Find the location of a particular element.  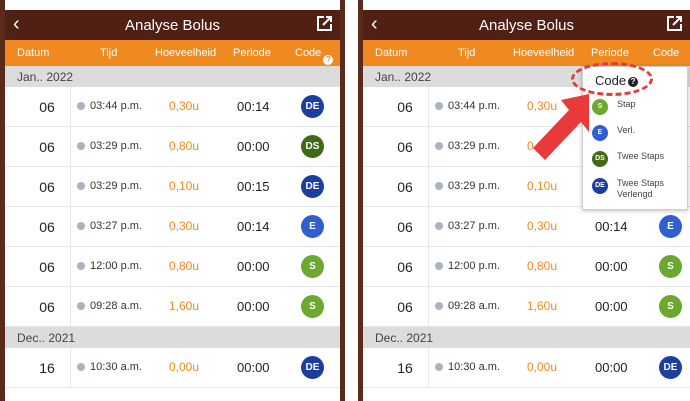

code-legend-item: DS Twee Staps is located at coordinates (639, 160).